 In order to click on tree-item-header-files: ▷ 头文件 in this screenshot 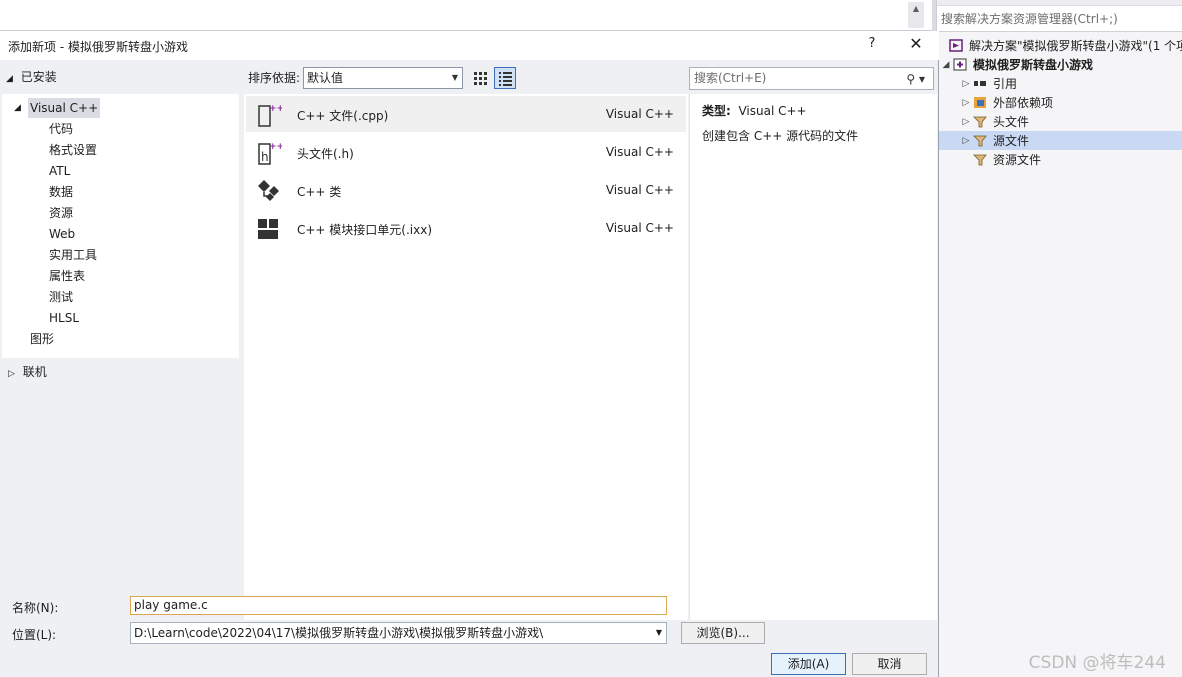, I will do `click(1059, 121)`.